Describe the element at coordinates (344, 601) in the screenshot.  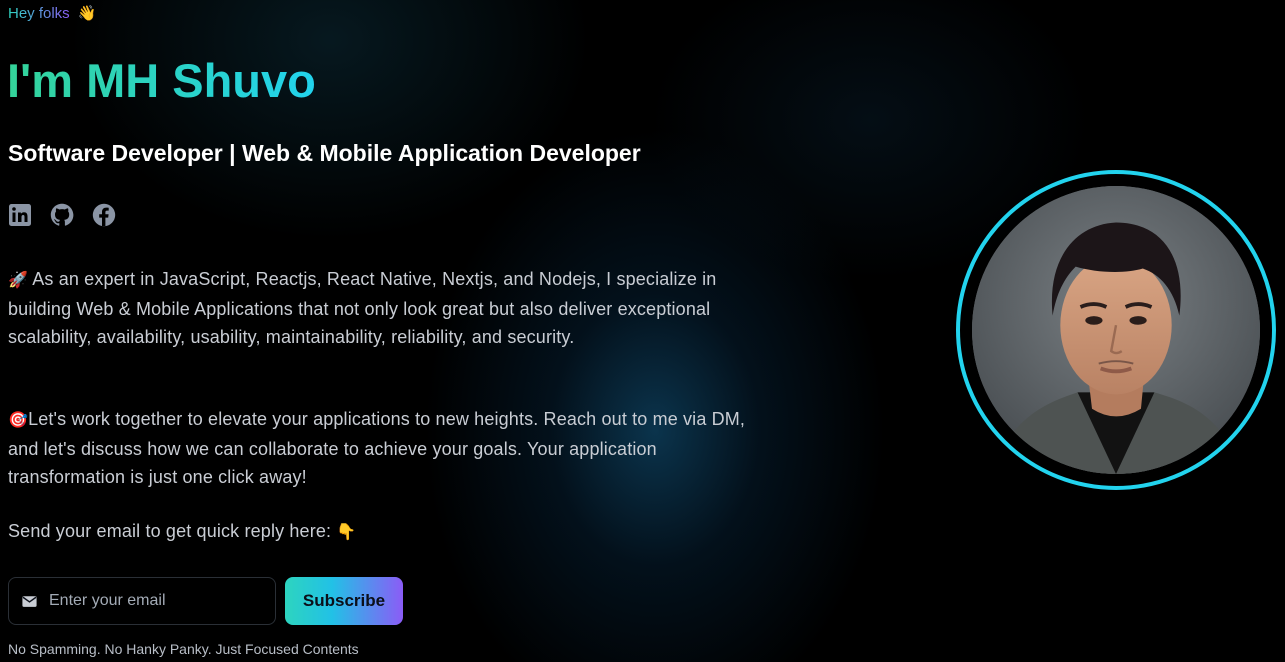
I see `subscribe-button: Subscribe` at that location.